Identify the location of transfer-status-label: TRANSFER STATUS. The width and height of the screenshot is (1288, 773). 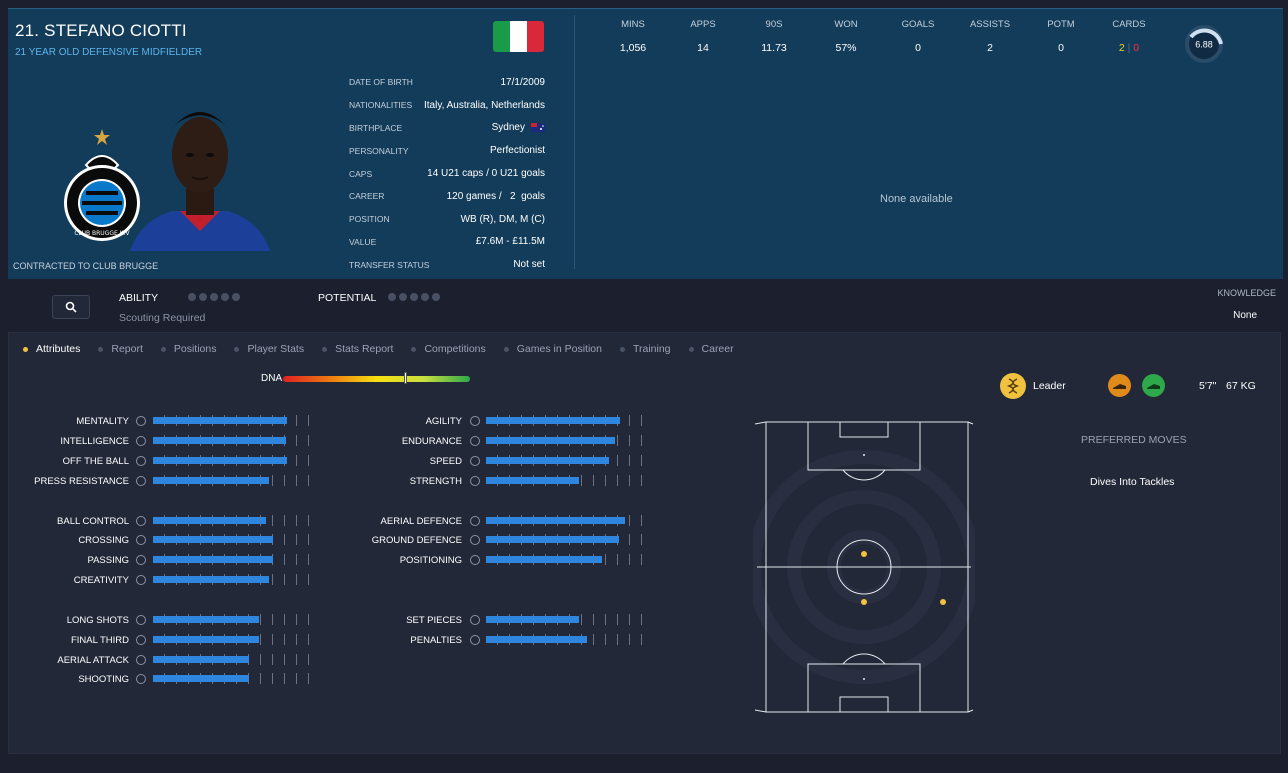
(389, 264).